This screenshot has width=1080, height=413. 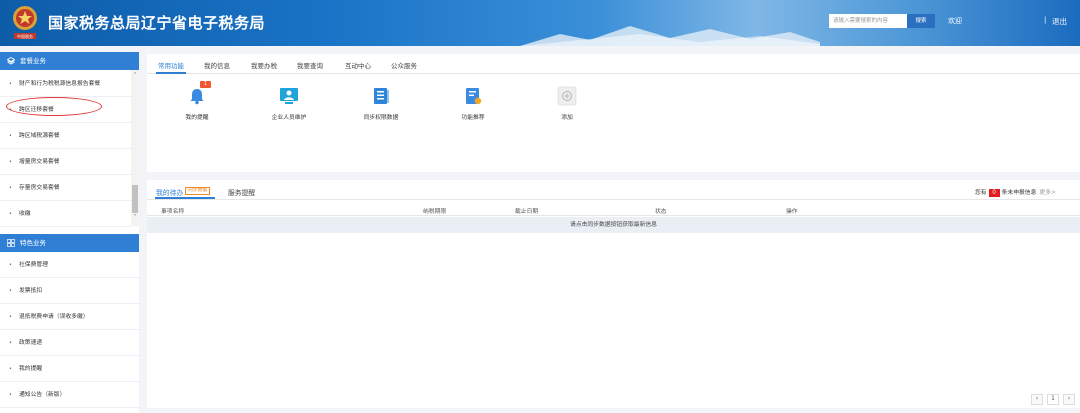 I want to click on add-icon, so click(x=567, y=96).